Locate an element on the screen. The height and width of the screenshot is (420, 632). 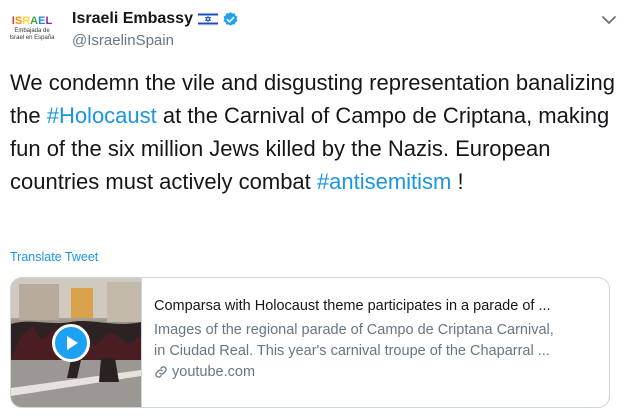
card-domain: youtube.com is located at coordinates (376, 372).